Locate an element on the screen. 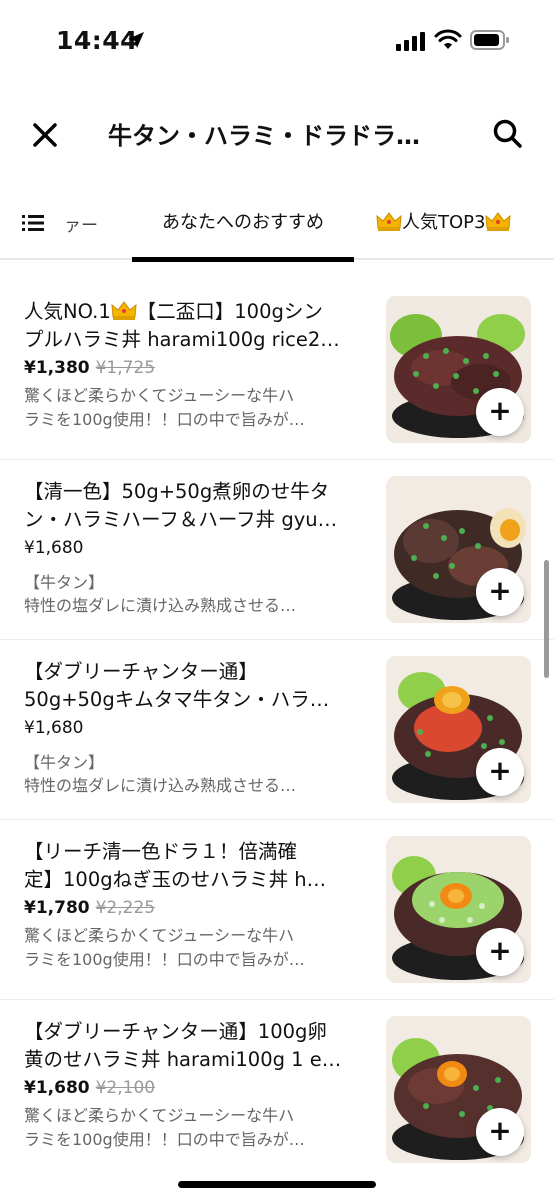 The width and height of the screenshot is (554, 1200). price-row: ¥1,380 ¥1,725 is located at coordinates (89, 368).